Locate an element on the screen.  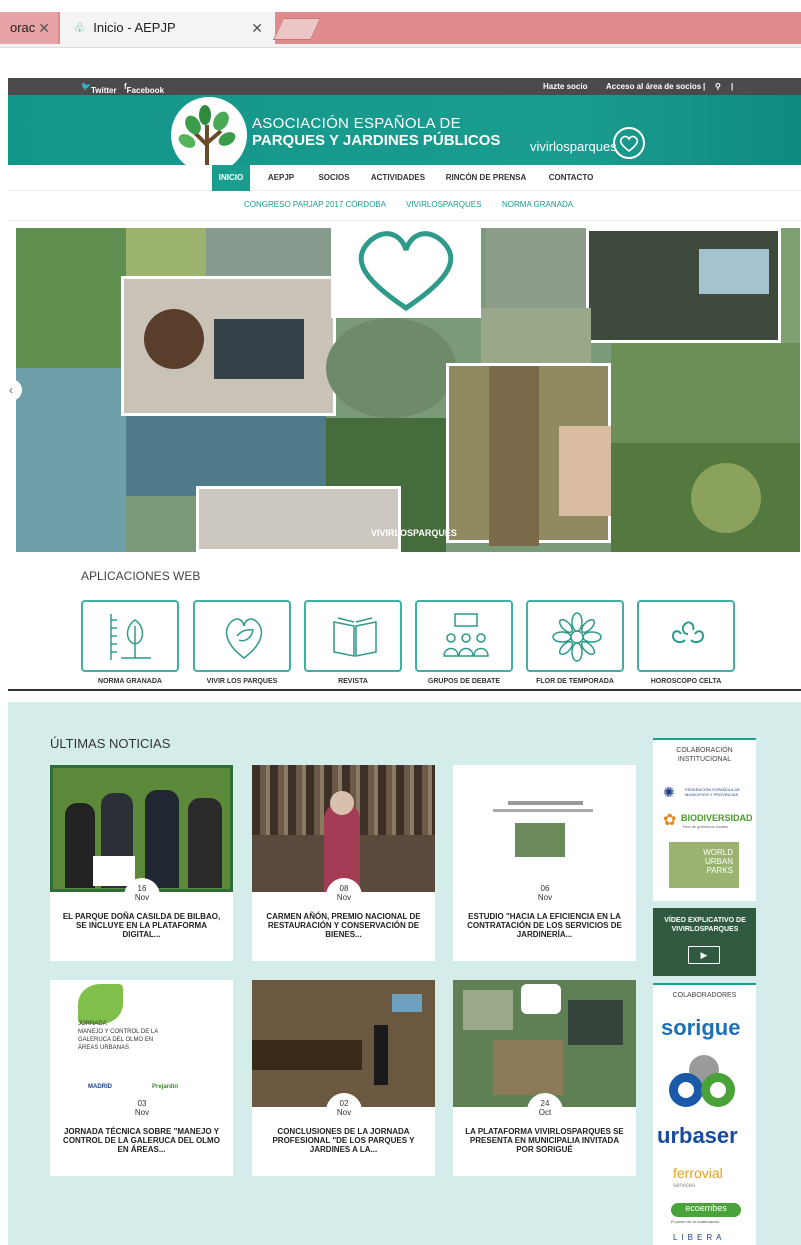
slider-prev-arrow-icon: ‹ is located at coordinates (11, 390).